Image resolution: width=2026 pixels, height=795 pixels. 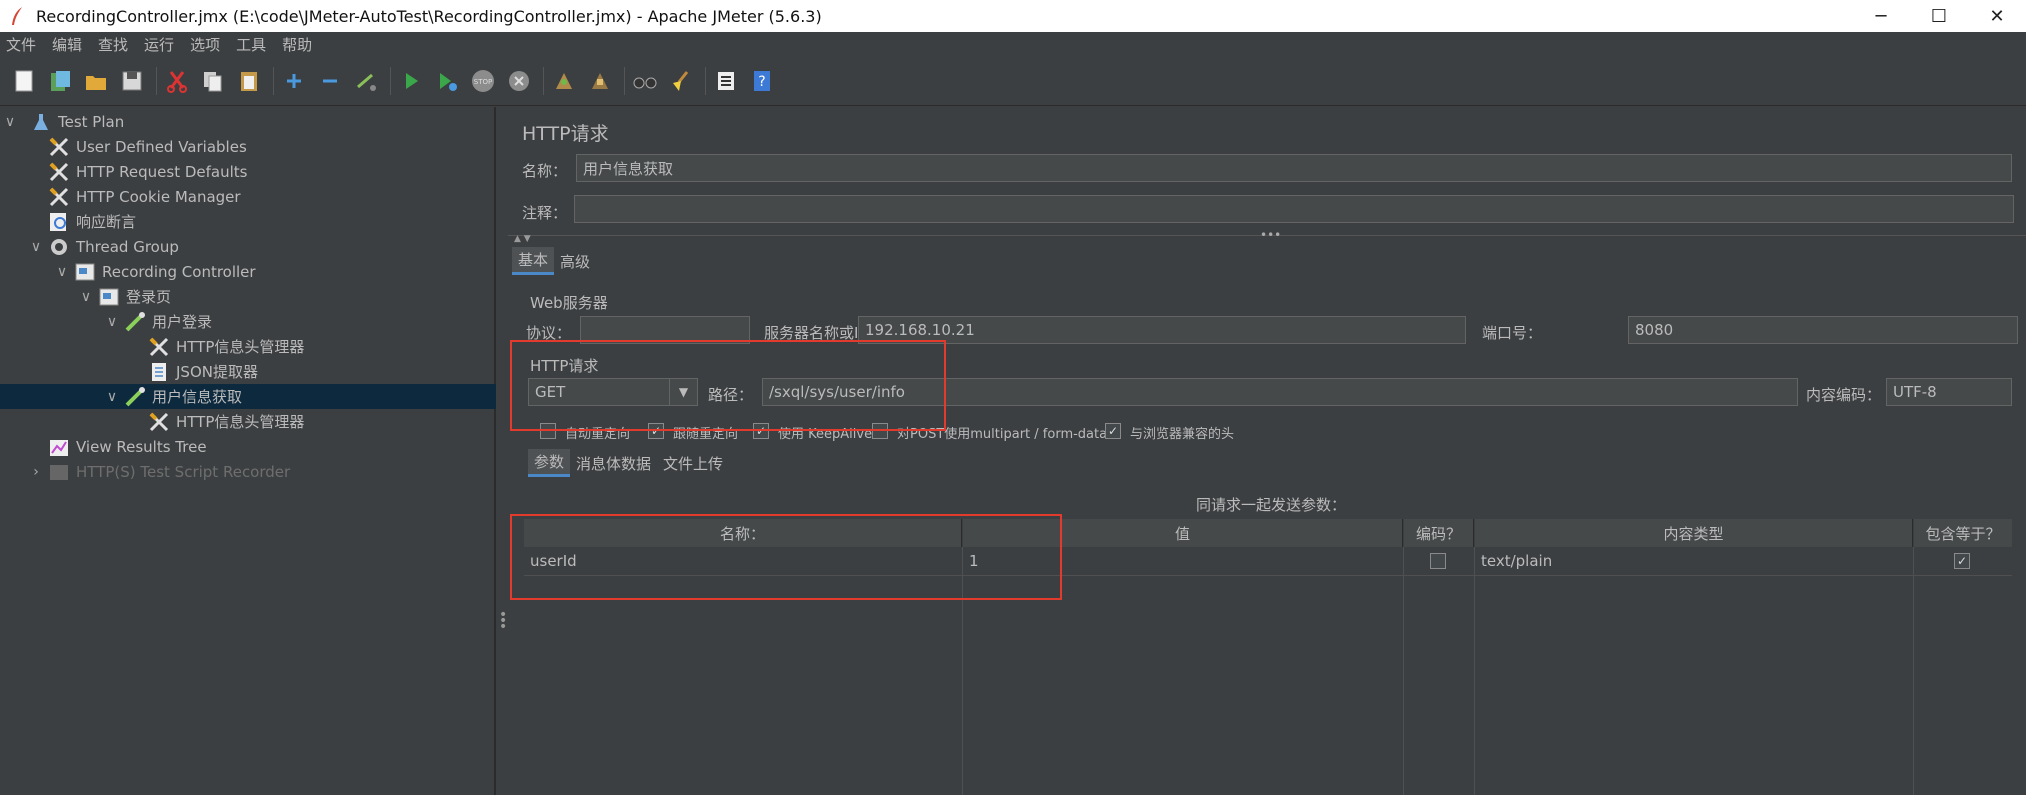 I want to click on open-icon, so click(x=96, y=81).